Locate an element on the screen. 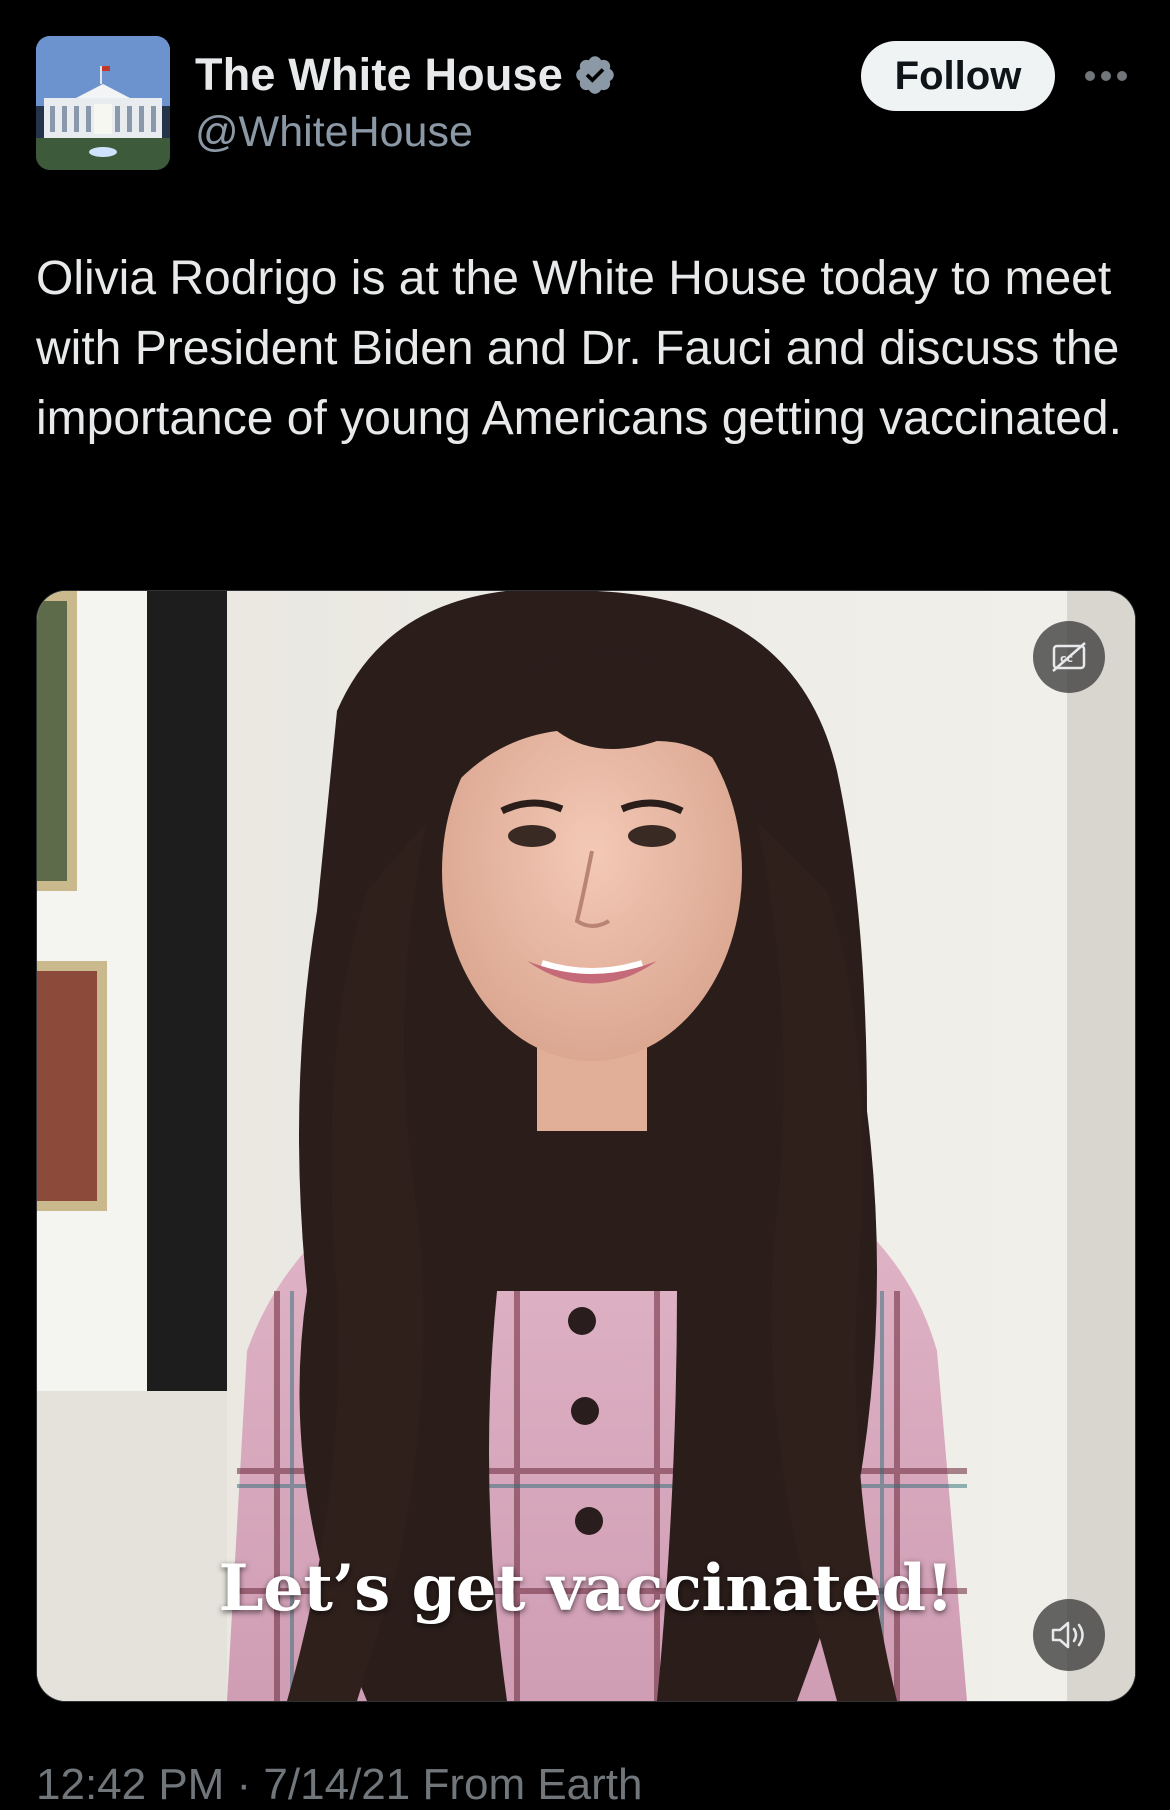 Image resolution: width=1170 pixels, height=1810 pixels. display-name: The White House is located at coordinates (379, 75).